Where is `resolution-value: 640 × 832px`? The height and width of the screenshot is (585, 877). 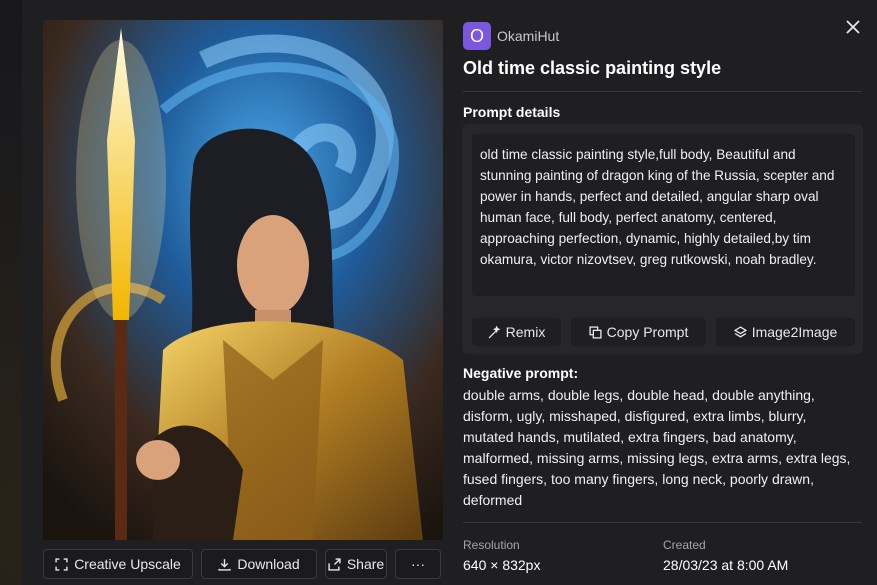 resolution-value: 640 × 832px is located at coordinates (502, 565).